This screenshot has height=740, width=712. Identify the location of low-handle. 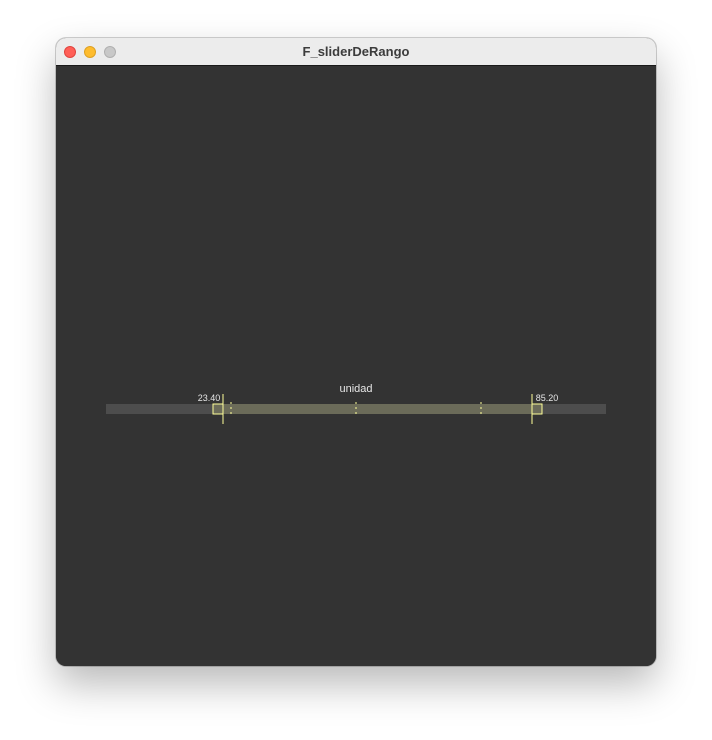
(218, 409).